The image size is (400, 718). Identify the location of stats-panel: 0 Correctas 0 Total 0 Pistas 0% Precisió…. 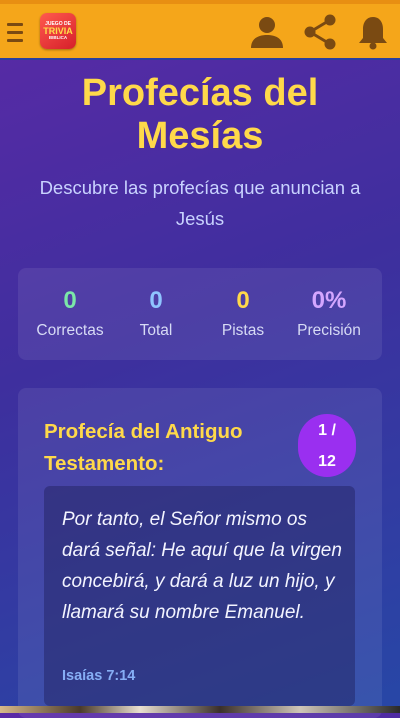
(200, 314).